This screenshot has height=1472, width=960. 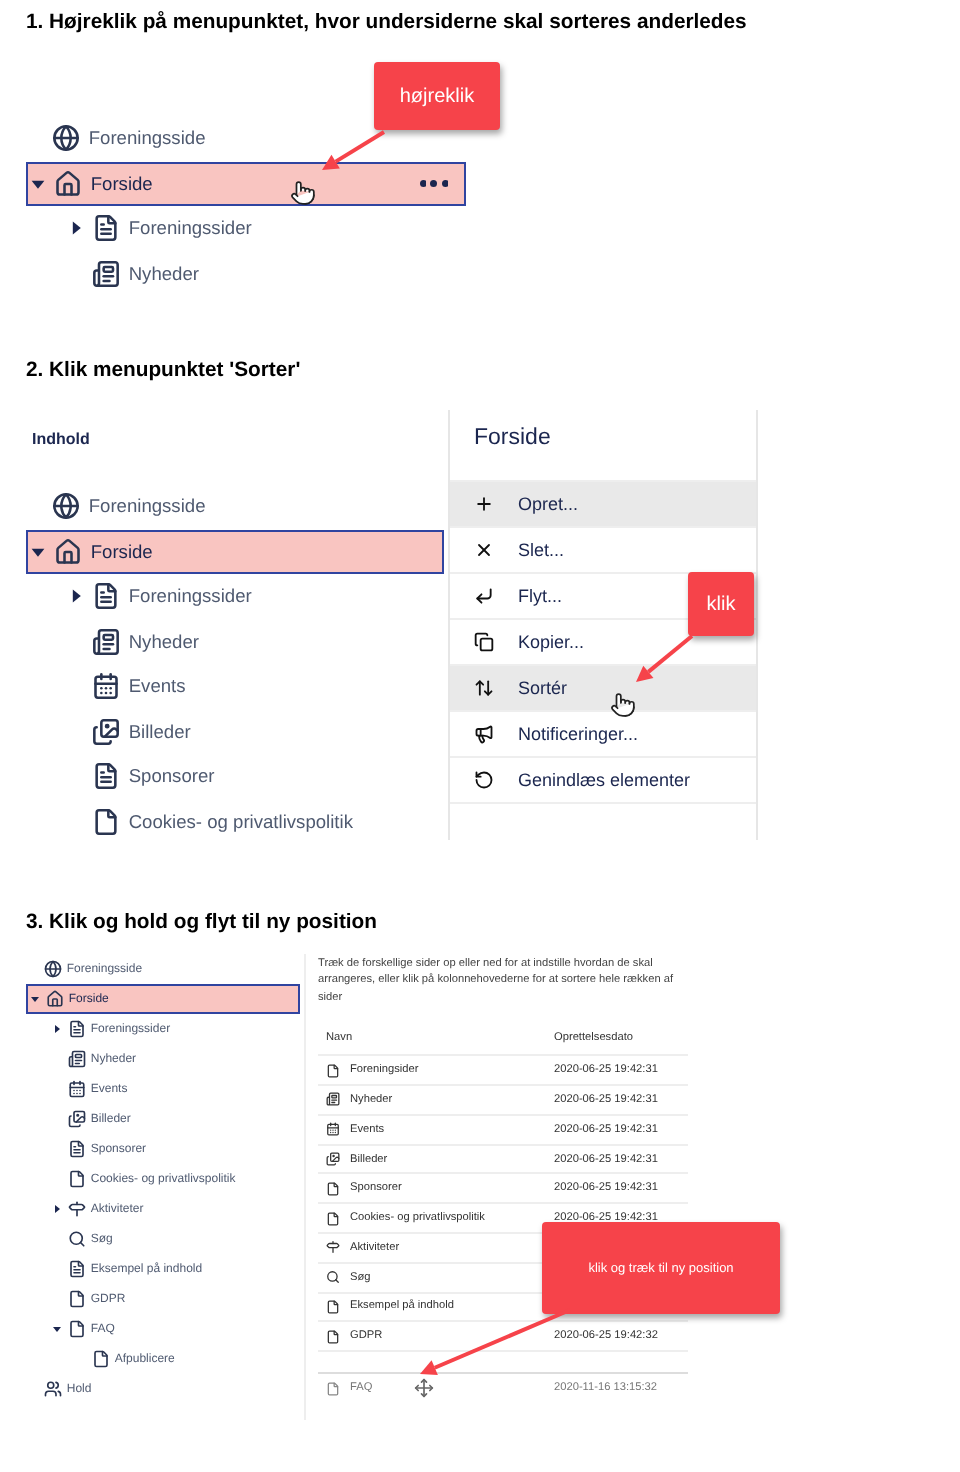 I want to click on megaphone-icon, so click(x=484, y=734).